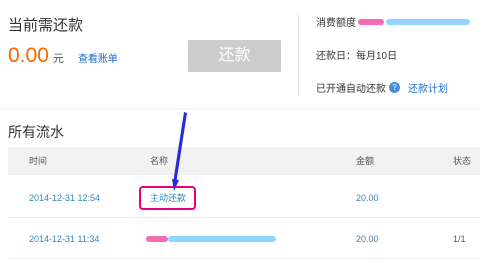 The height and width of the screenshot is (261, 480). I want to click on arrow-shaft, so click(180, 148).